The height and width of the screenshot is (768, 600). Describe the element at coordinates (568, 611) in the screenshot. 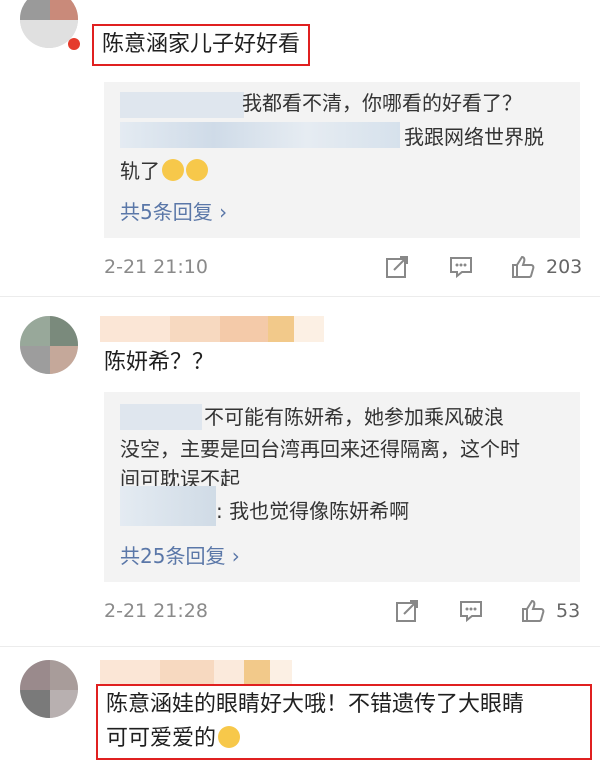

I see `like-count: 53` at that location.